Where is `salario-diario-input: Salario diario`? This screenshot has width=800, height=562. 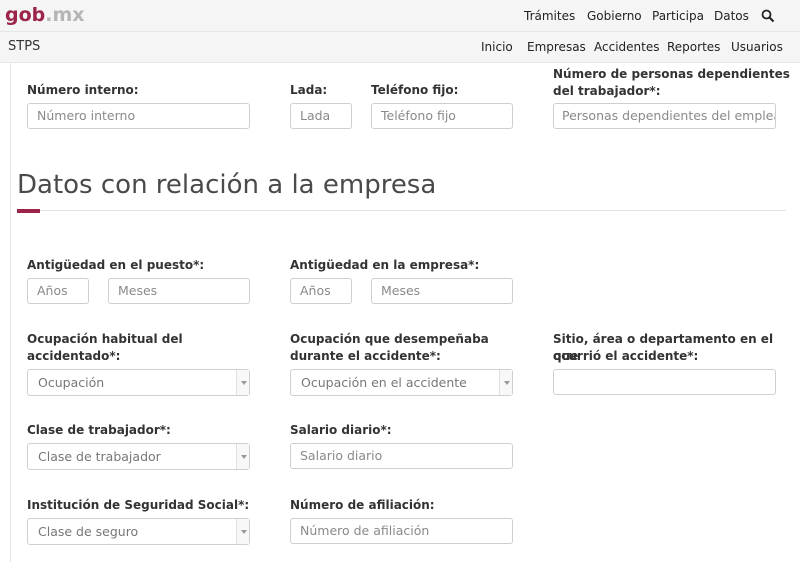
salario-diario-input: Salario diario is located at coordinates (401, 456).